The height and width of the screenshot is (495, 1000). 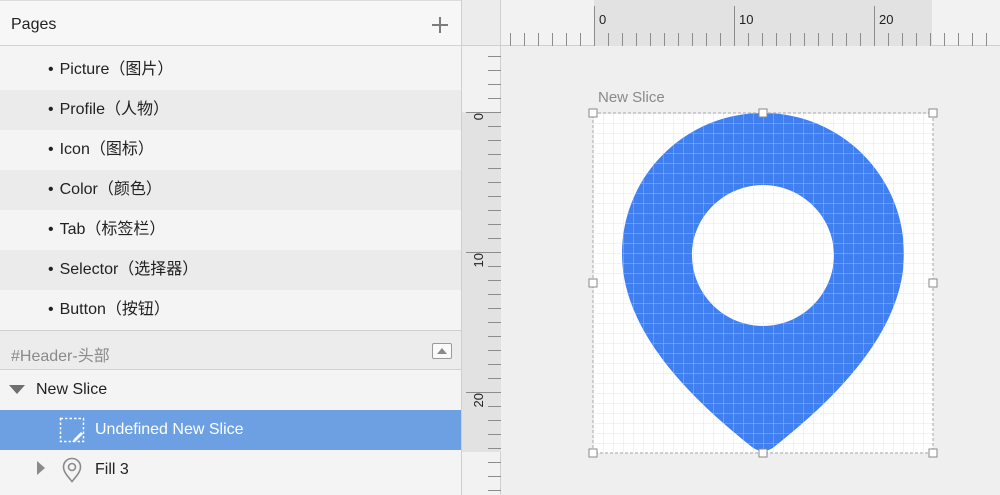 What do you see at coordinates (481, 273) in the screenshot?
I see `vertical-ruler-graphic: 0 10 20` at bounding box center [481, 273].